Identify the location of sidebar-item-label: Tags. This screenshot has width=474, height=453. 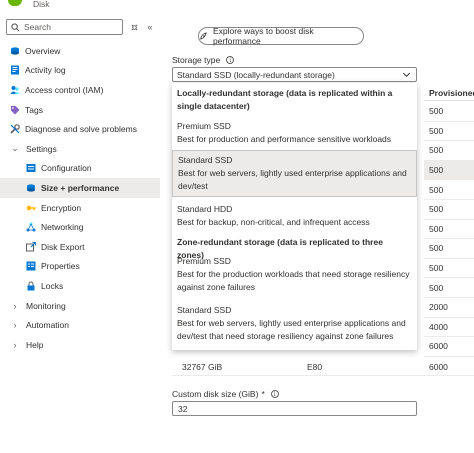
(34, 109).